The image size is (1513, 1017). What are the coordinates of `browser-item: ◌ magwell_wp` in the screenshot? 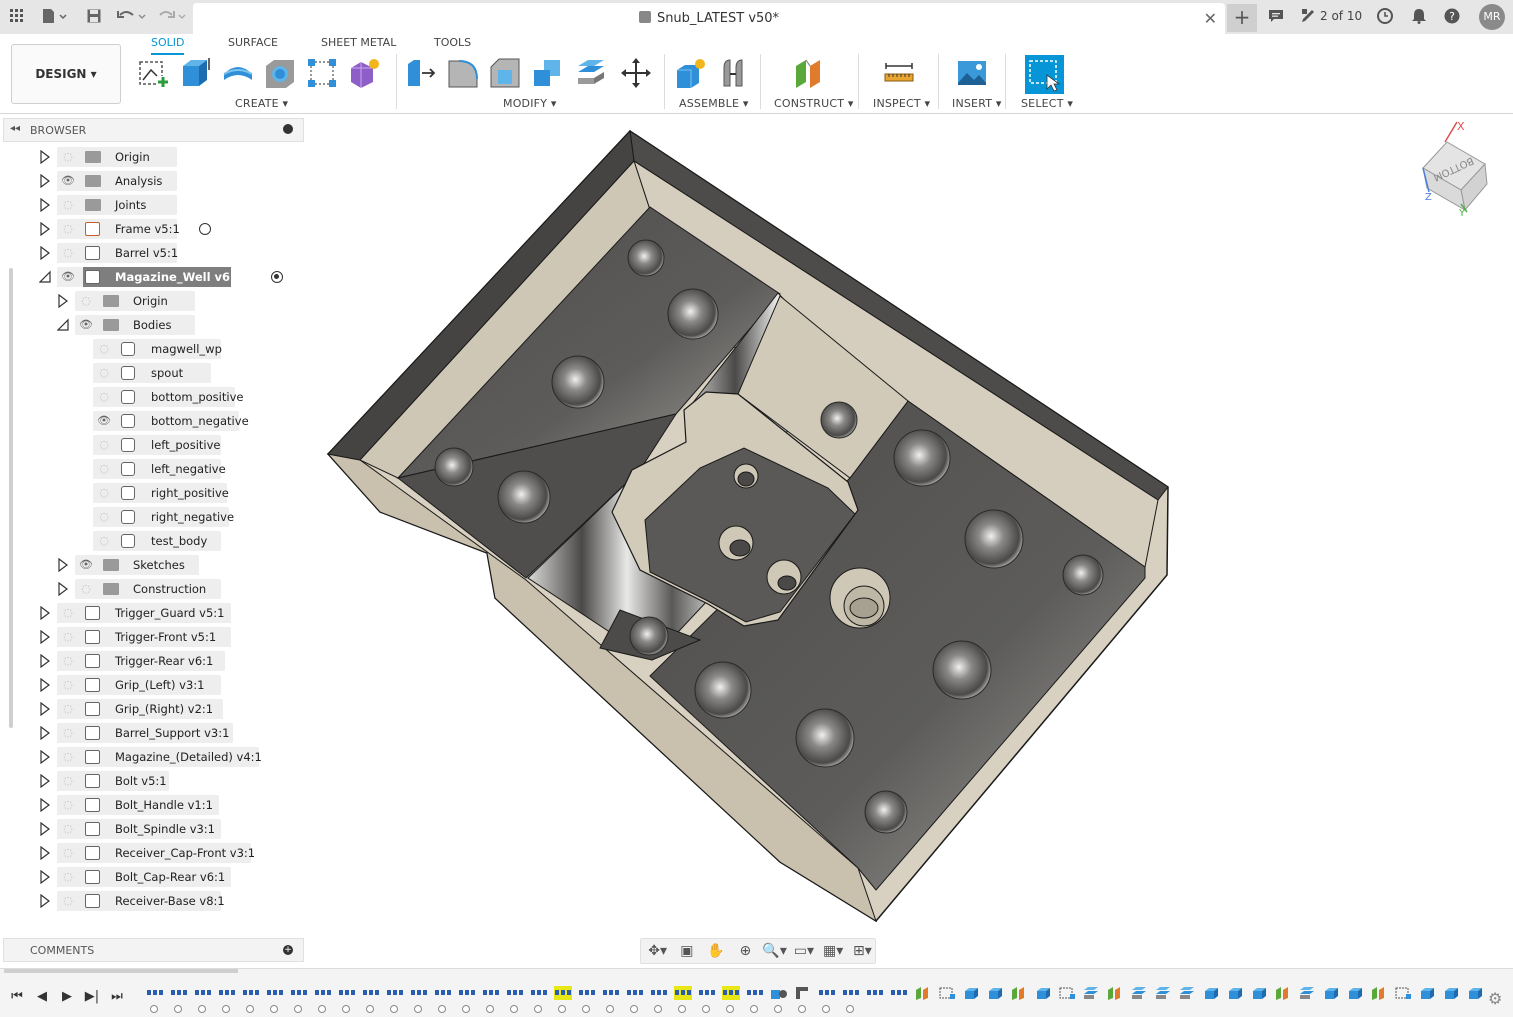 It's located at (153, 349).